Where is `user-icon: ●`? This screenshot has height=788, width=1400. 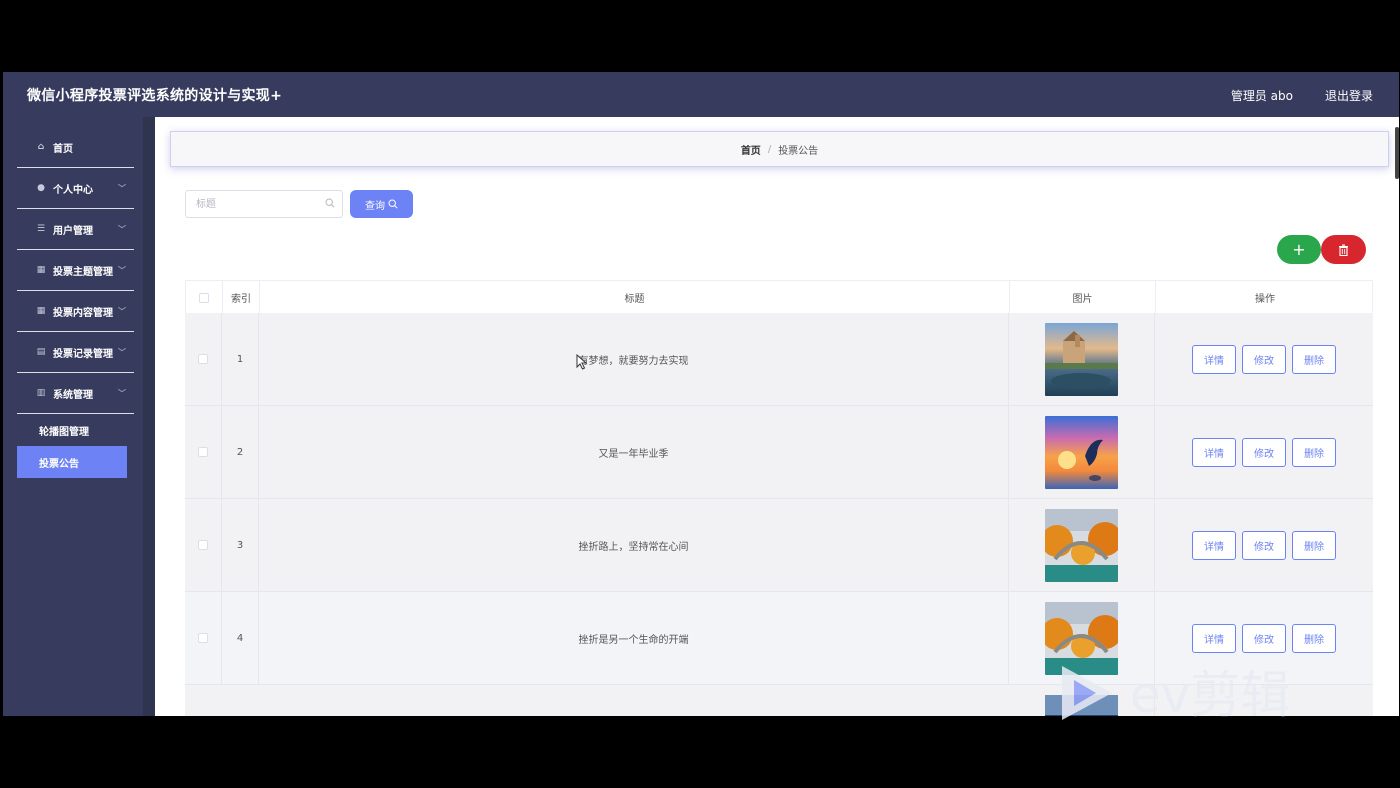 user-icon: ● is located at coordinates (41, 188).